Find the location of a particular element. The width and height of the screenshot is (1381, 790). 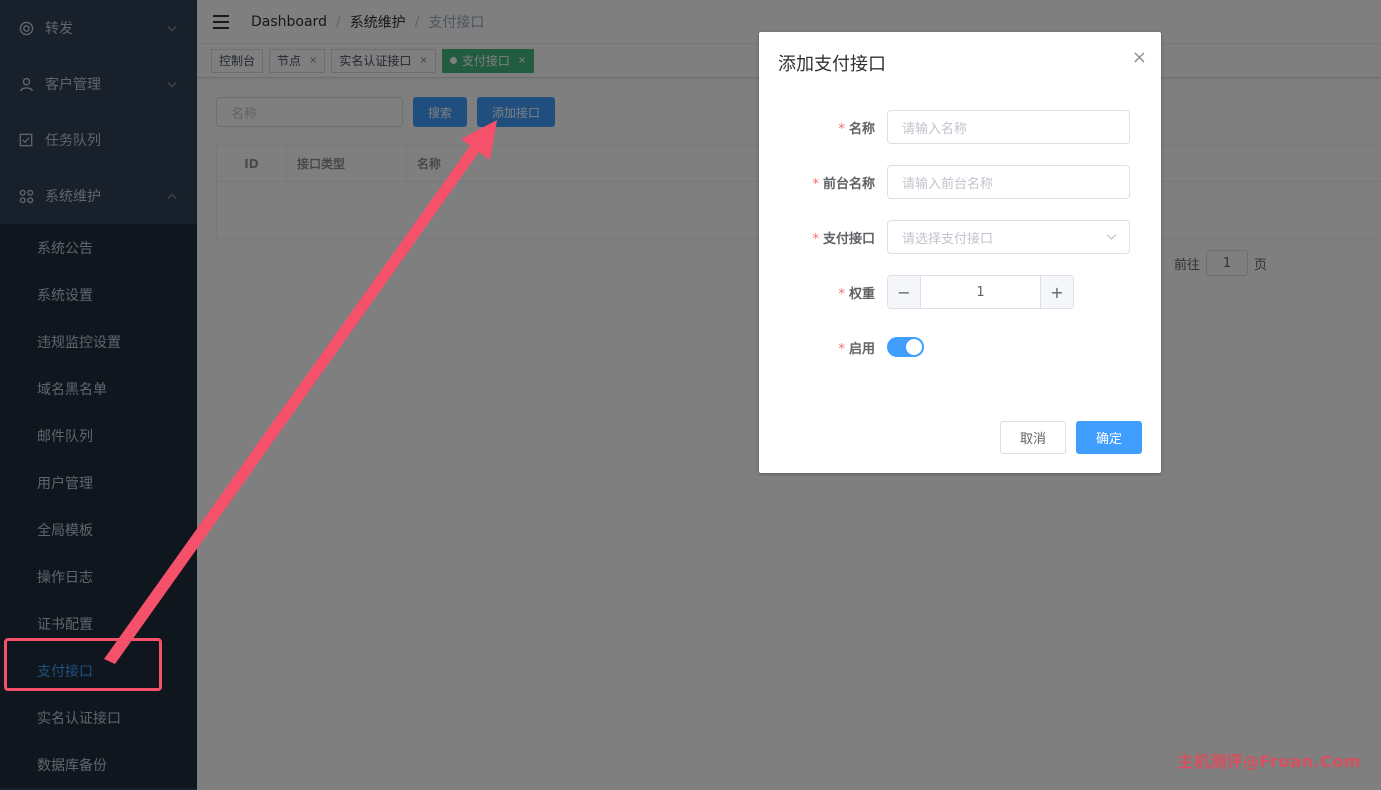

dialog-footer: 取消 确定 is located at coordinates (1070, 437).